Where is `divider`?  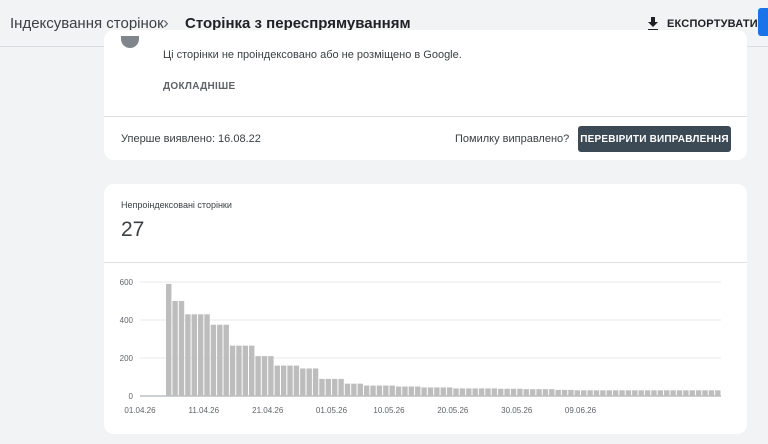 divider is located at coordinates (425, 116).